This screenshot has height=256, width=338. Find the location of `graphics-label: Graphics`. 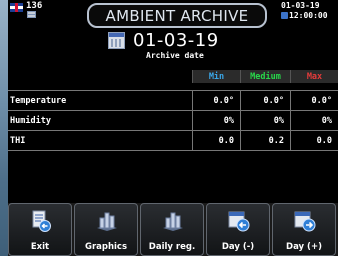

graphics-label: Graphics is located at coordinates (106, 247).